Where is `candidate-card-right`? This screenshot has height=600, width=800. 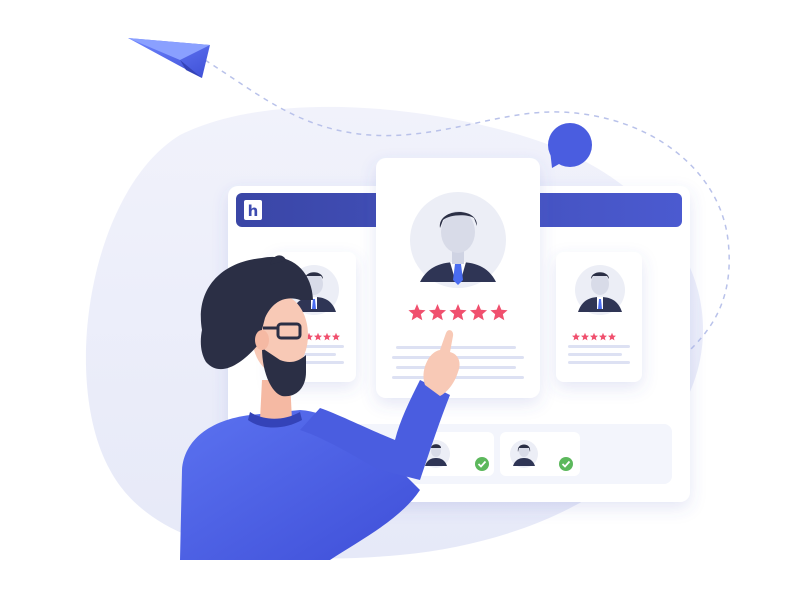 candidate-card-right is located at coordinates (599, 317).